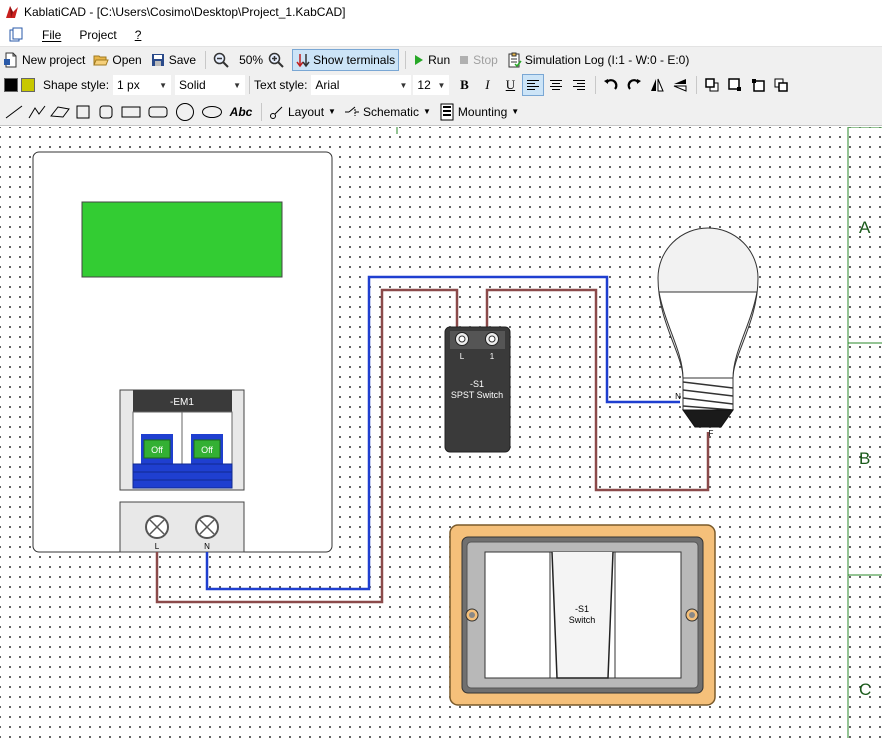 The height and width of the screenshot is (738, 882). I want to click on circle-tool-button, so click(185, 112).